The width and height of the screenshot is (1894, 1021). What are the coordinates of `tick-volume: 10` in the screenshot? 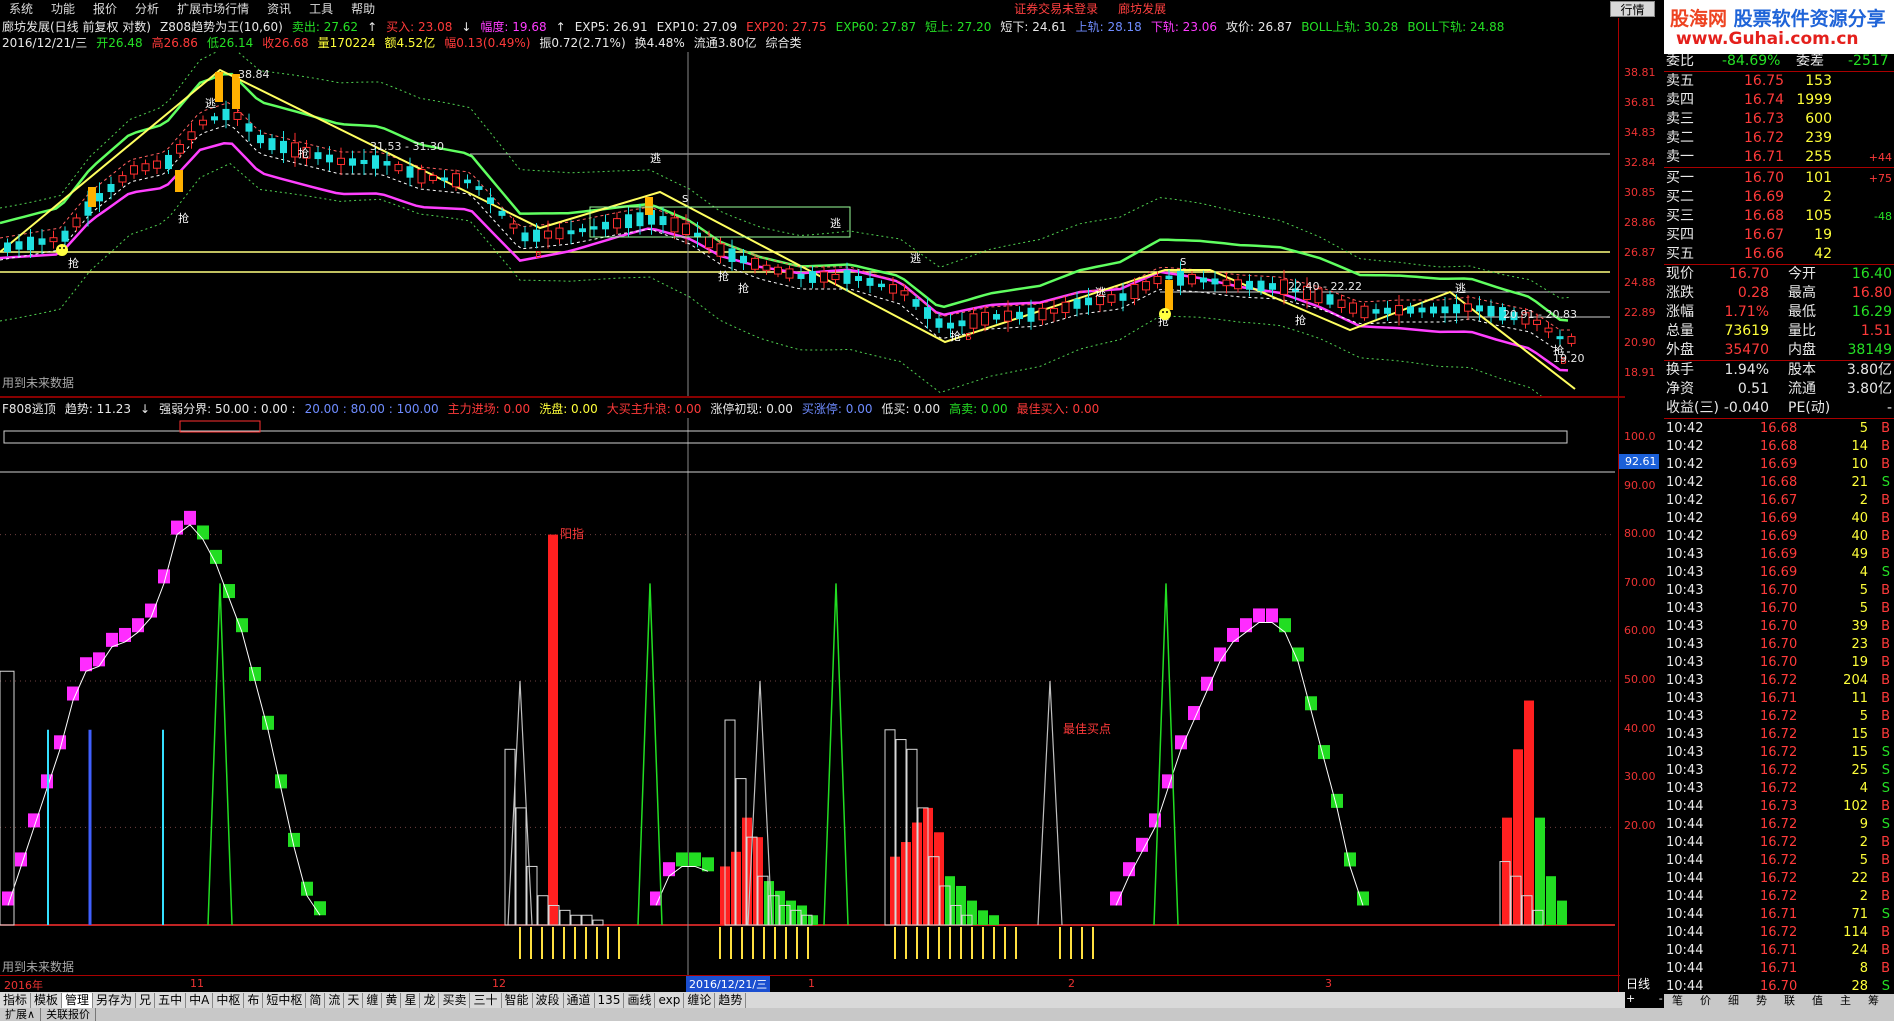 It's located at (1859, 464).